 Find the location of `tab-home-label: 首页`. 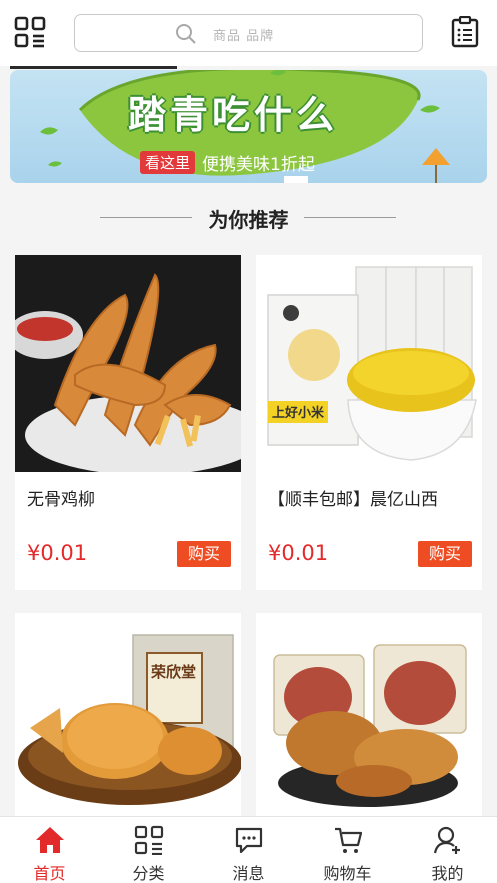

tab-home-label: 首页 is located at coordinates (49, 873).